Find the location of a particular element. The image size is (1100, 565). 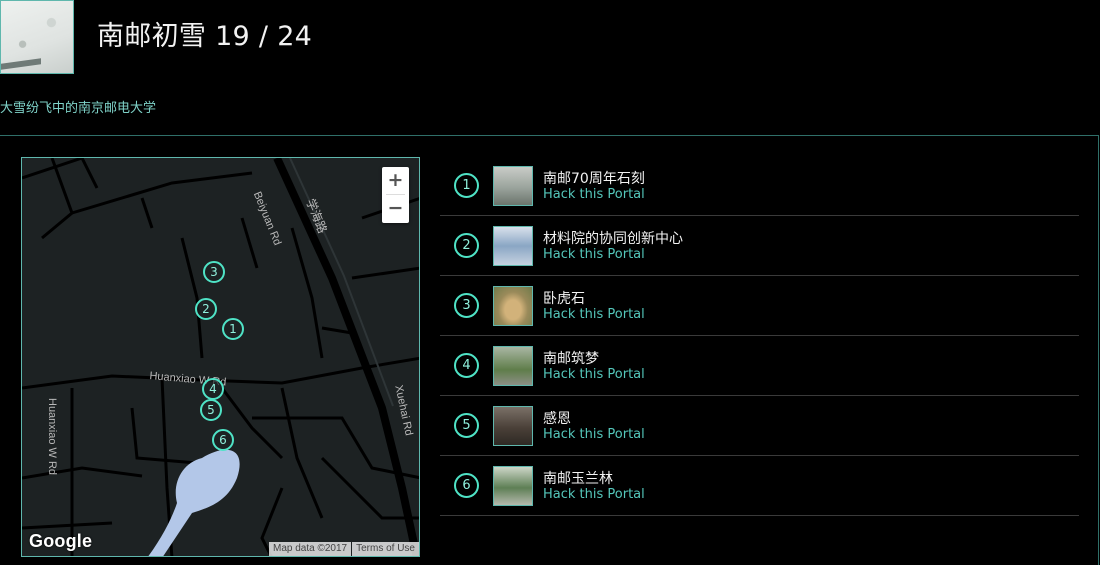

portal-number: 5 is located at coordinates (466, 425).